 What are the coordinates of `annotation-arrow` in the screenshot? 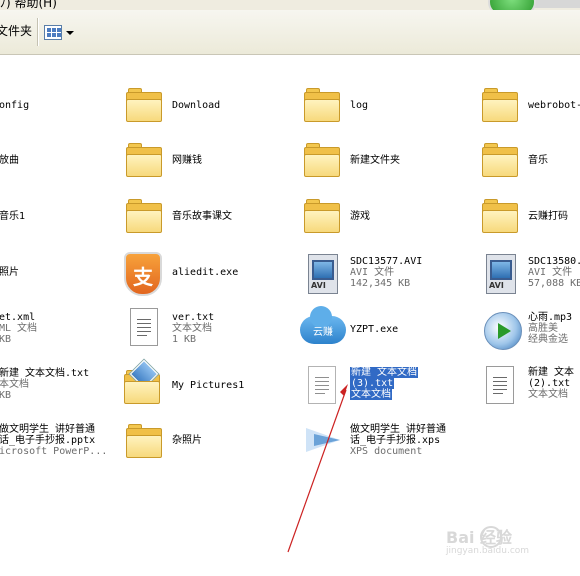 It's located at (317, 468).